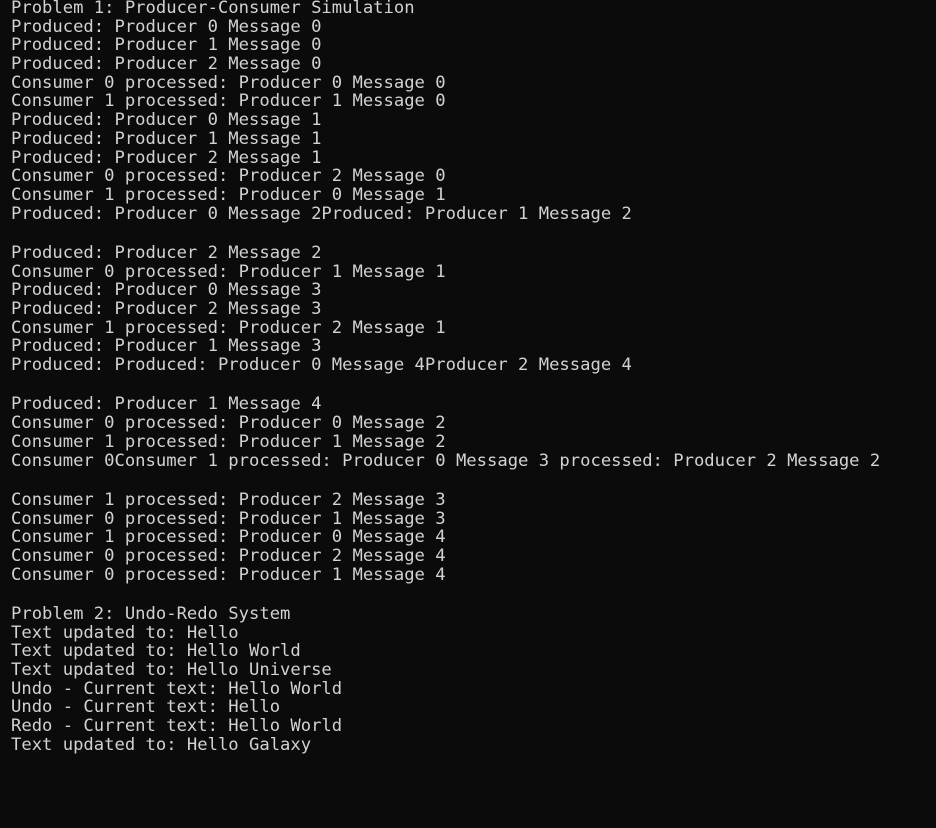  I want to click on terminal-line: Produced: Producer 1 Message 0, so click(166, 45).